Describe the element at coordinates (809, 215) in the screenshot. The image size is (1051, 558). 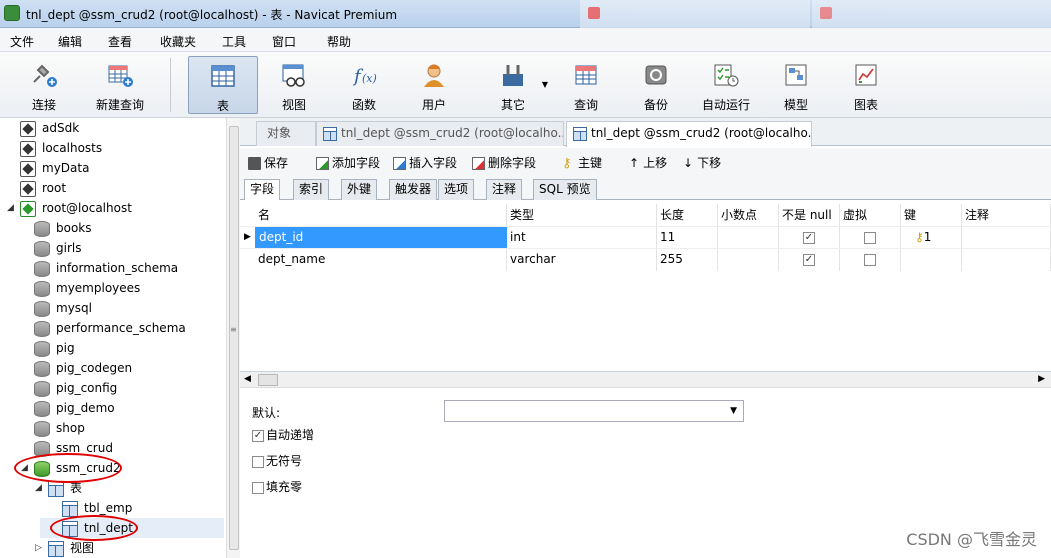
I see `column-header: 不是 null` at that location.